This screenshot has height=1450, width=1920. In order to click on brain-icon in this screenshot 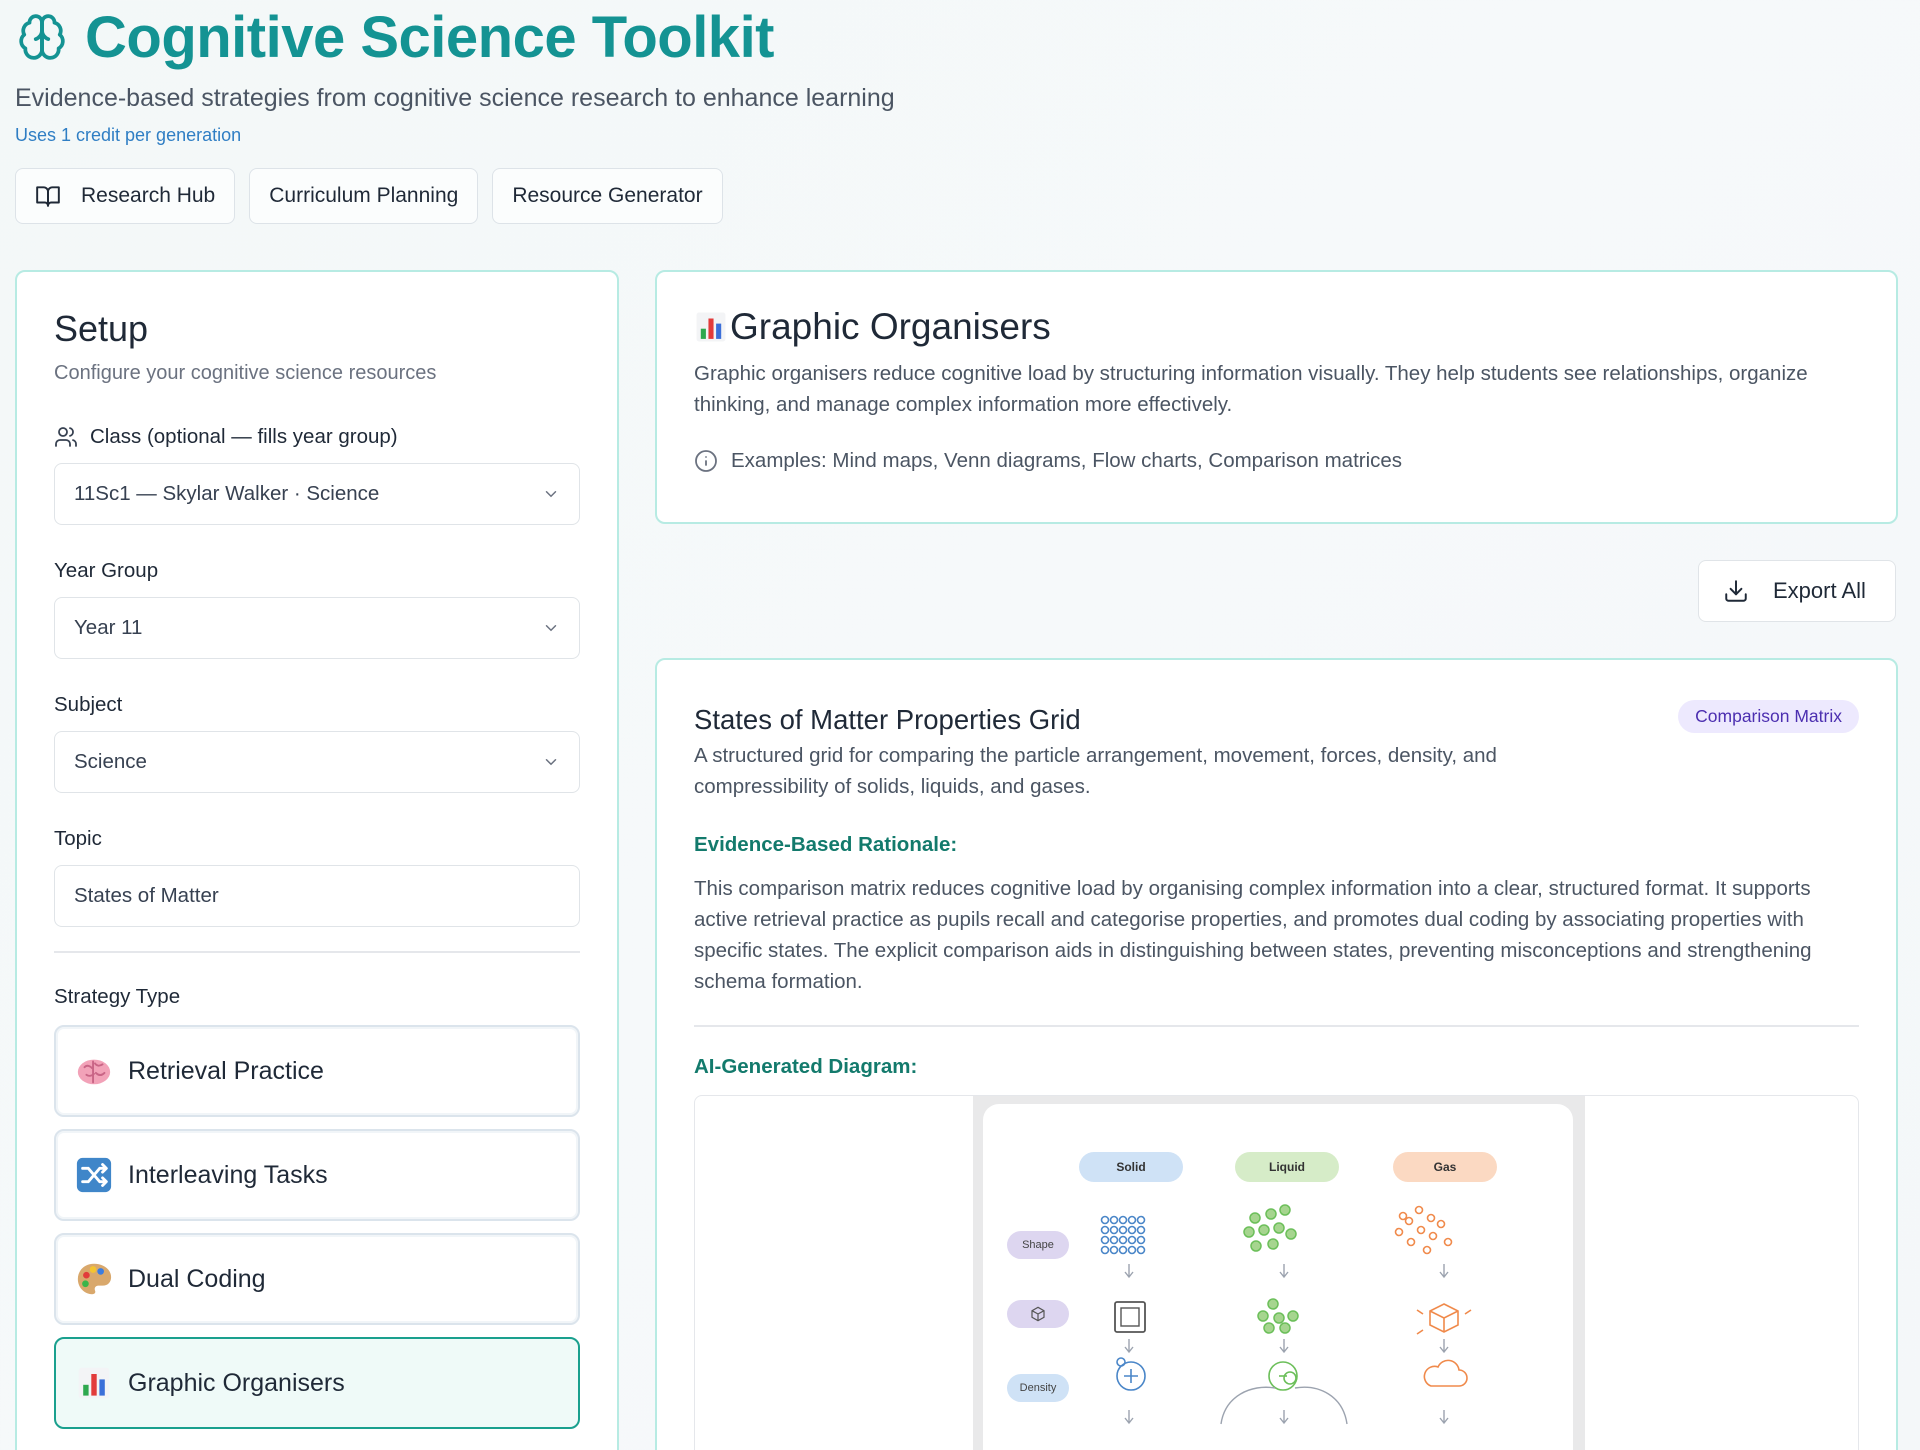, I will do `click(42, 37)`.